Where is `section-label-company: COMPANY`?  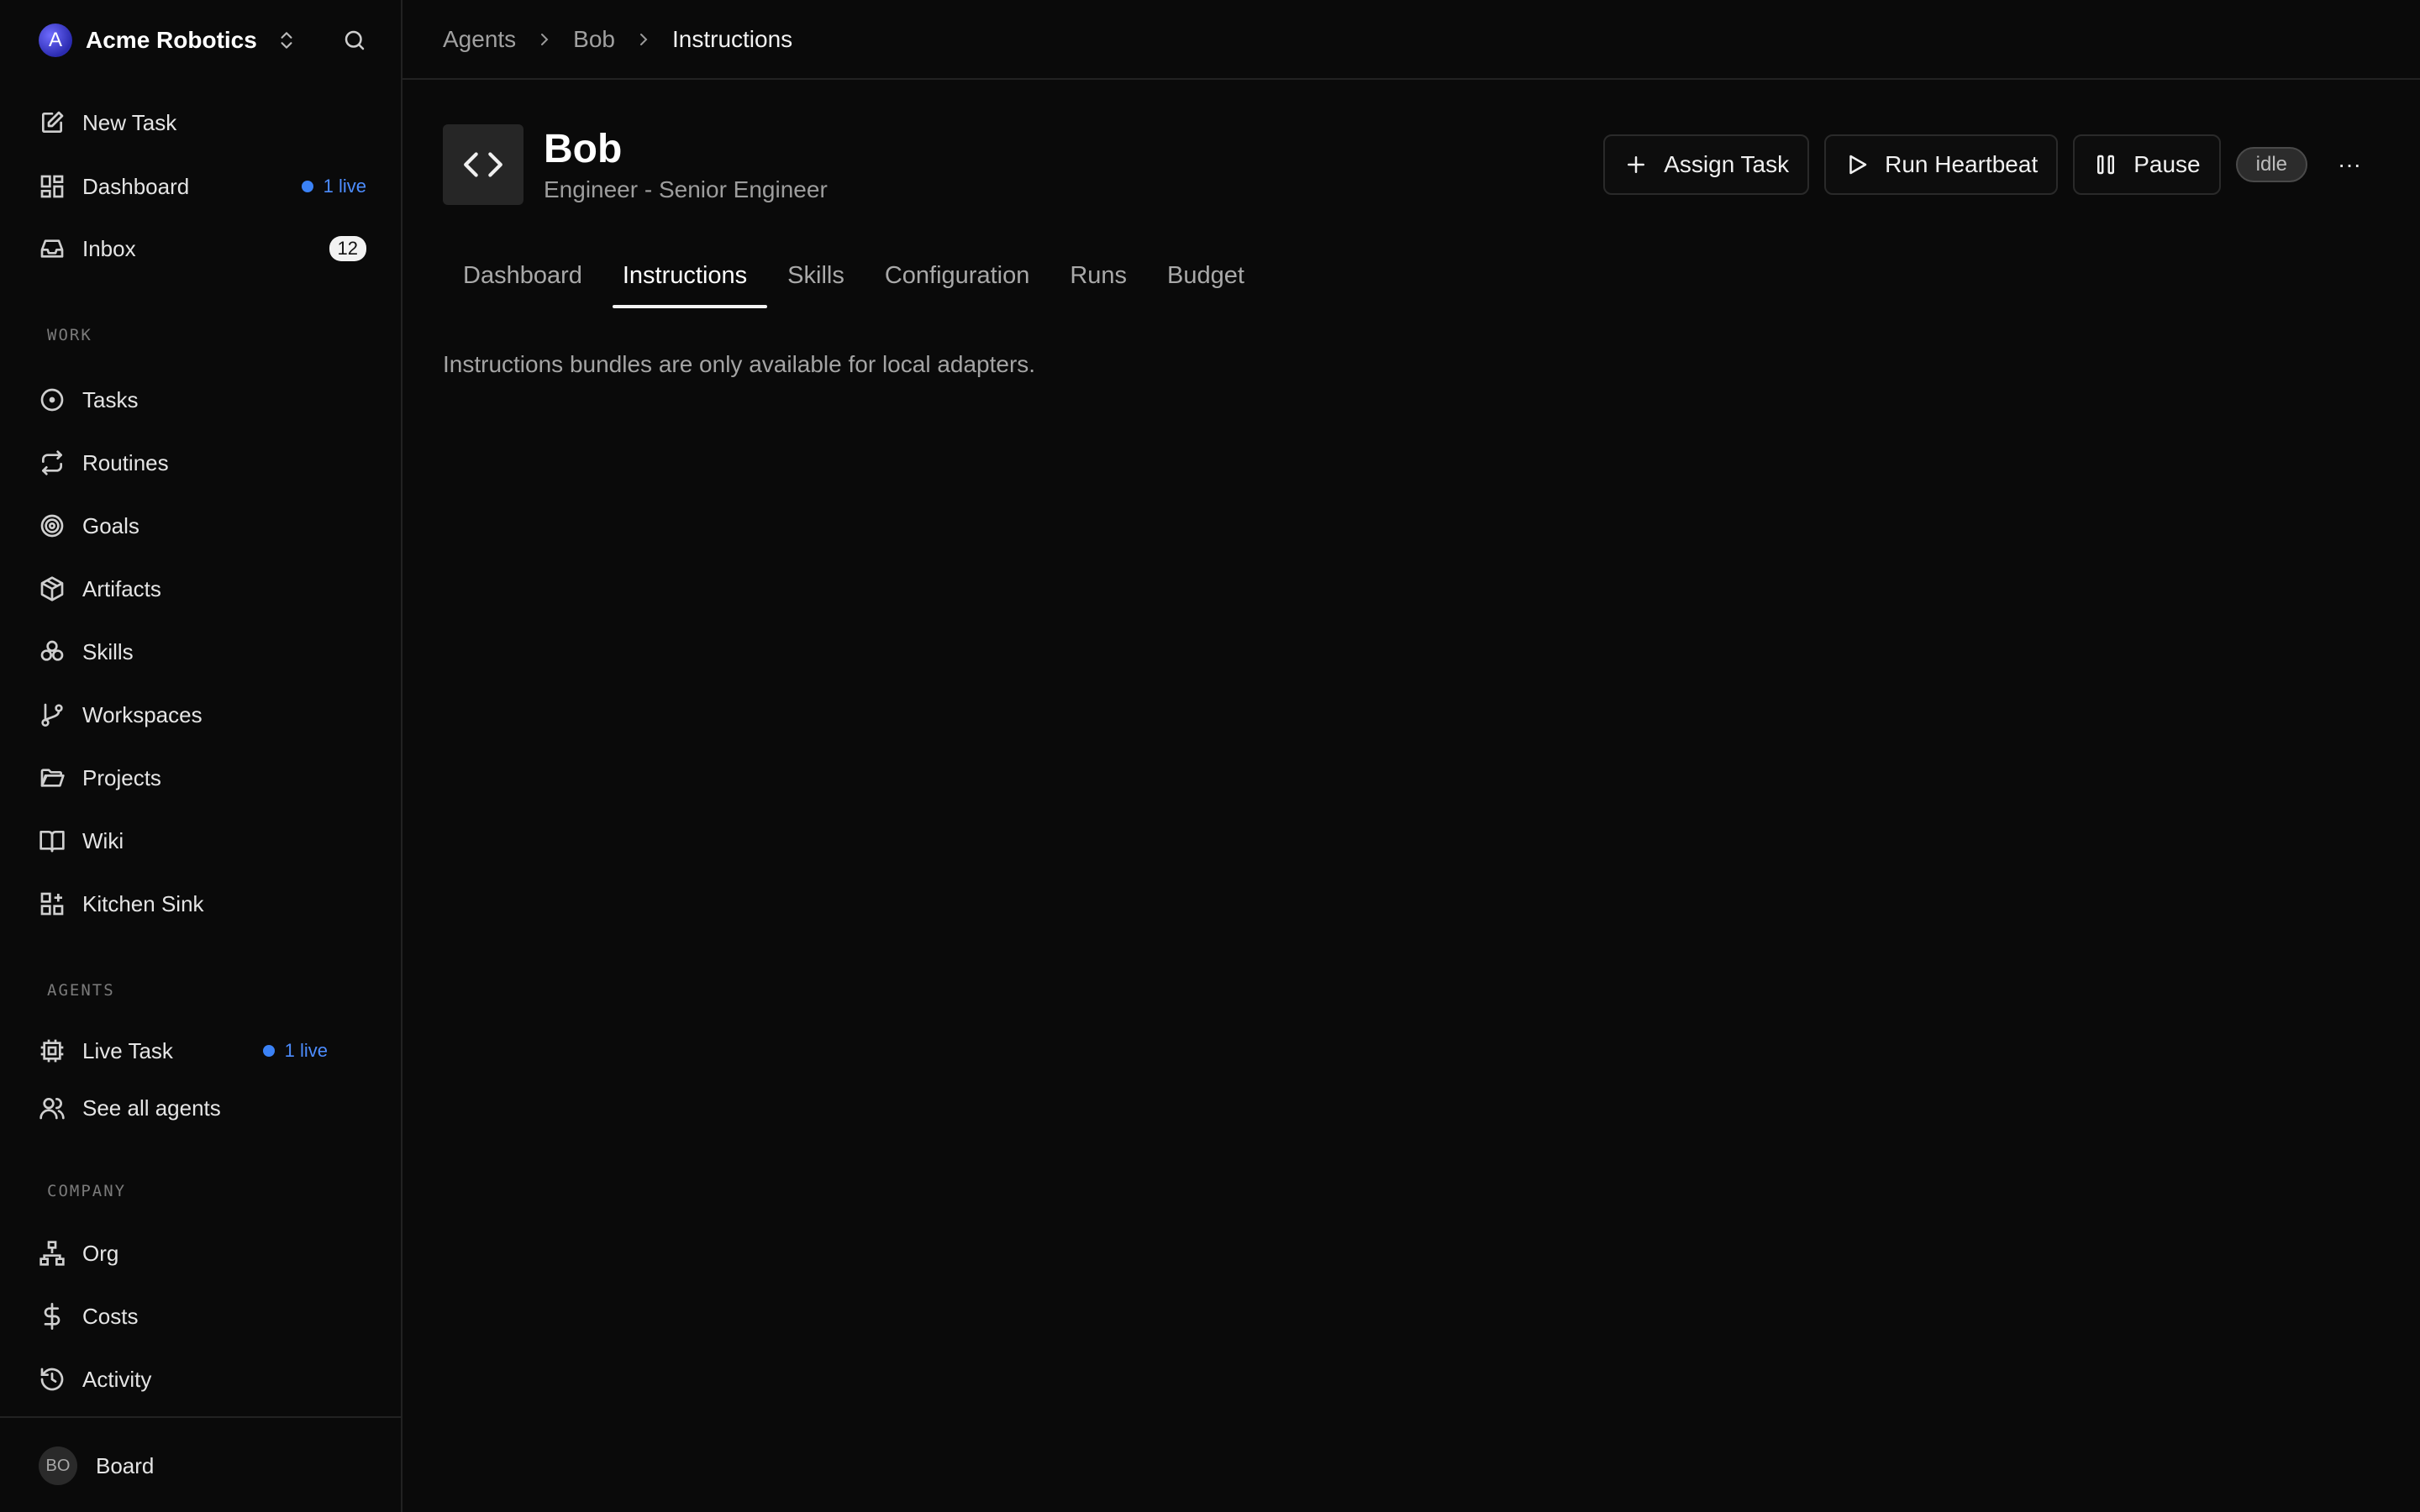 section-label-company: COMPANY is located at coordinates (87, 1191).